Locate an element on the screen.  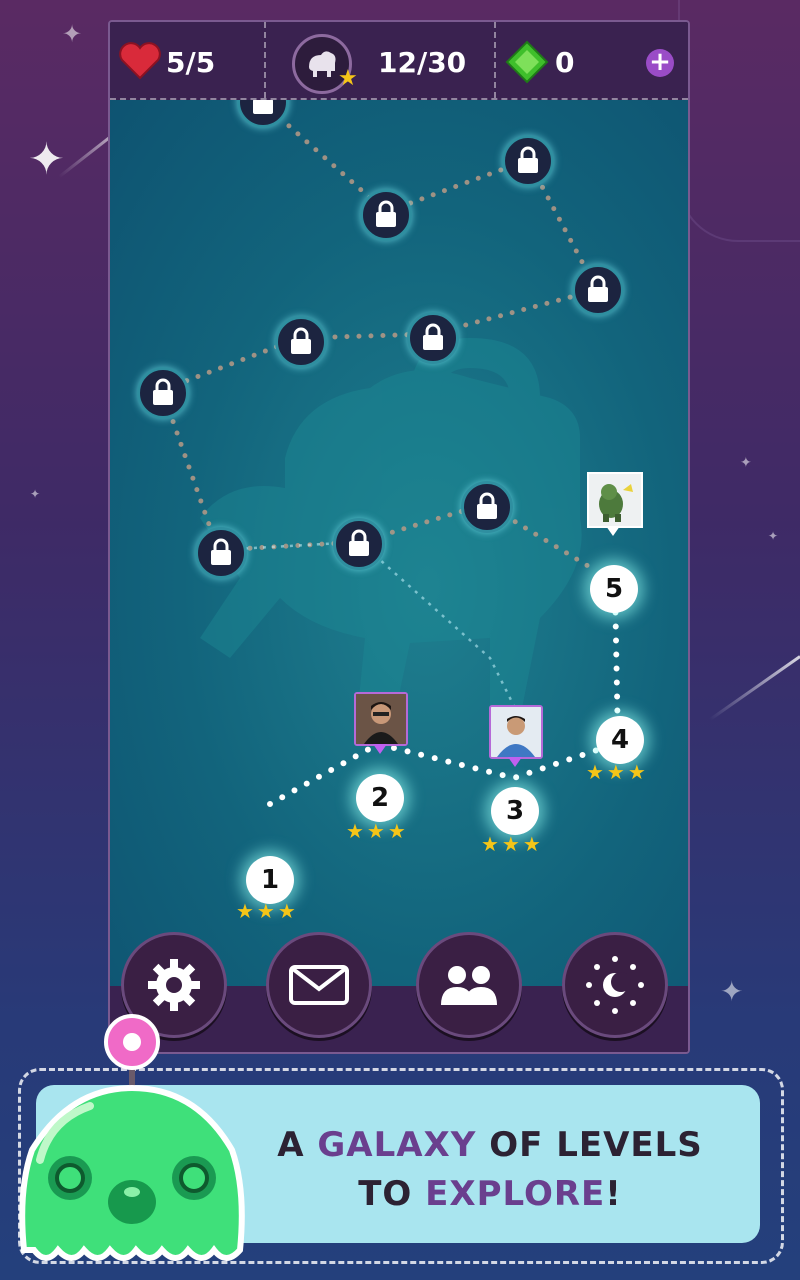
level-node-1: 1 is located at coordinates (270, 880).